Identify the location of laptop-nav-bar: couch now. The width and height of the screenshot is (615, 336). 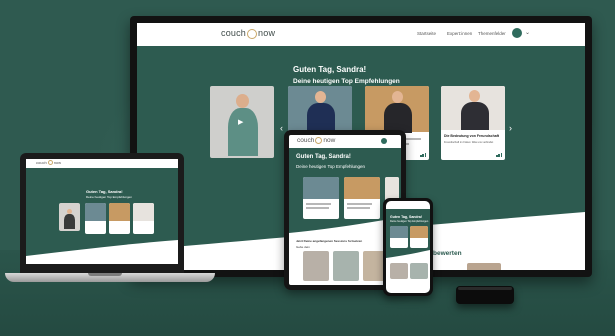
(102, 163).